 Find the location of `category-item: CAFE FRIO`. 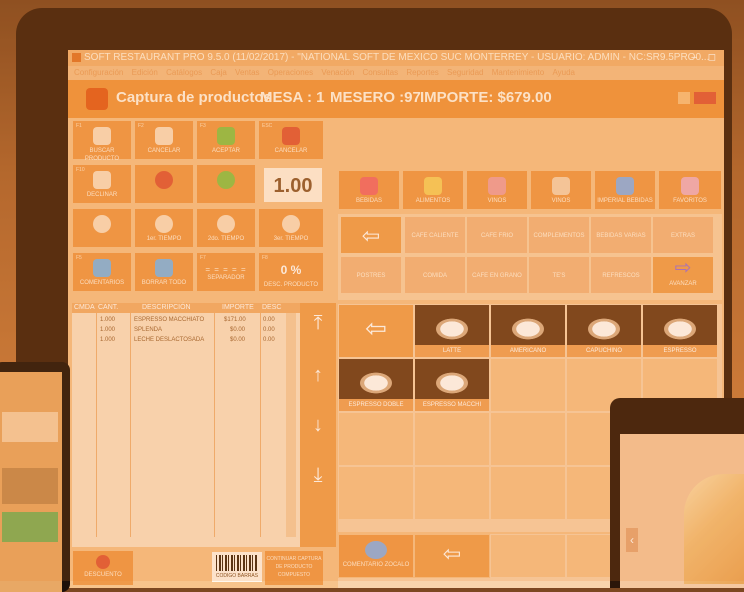

category-item: CAFE FRIO is located at coordinates (497, 235).